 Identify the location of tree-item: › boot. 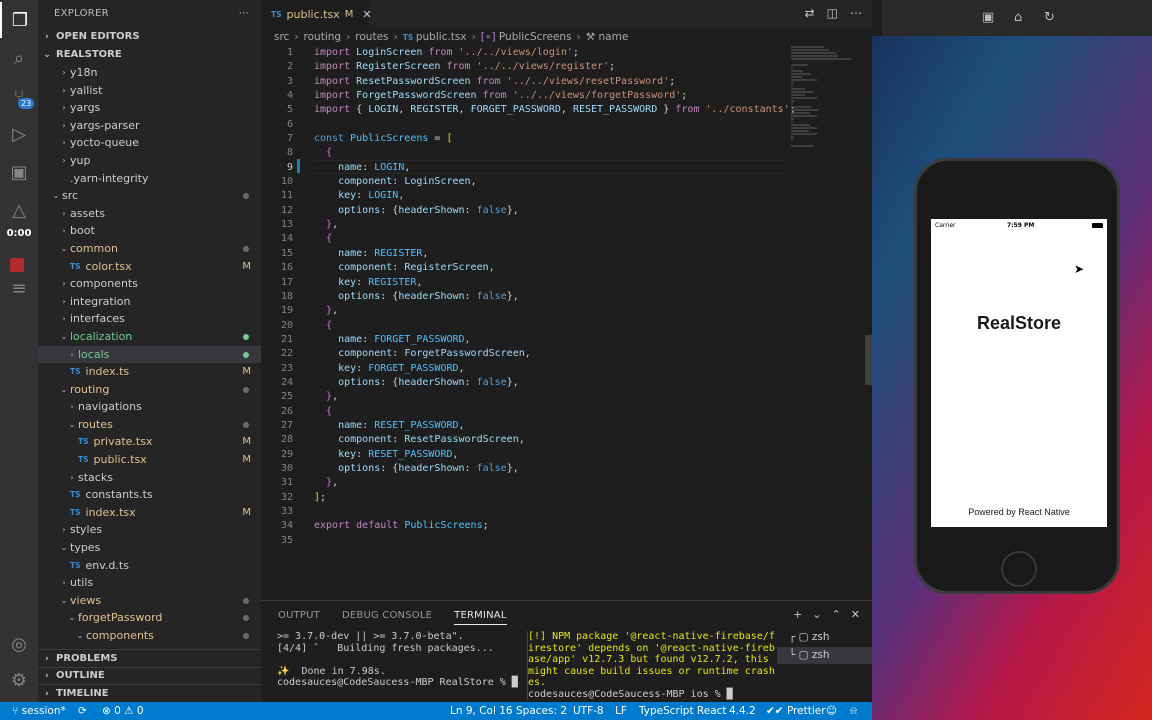
(149, 231).